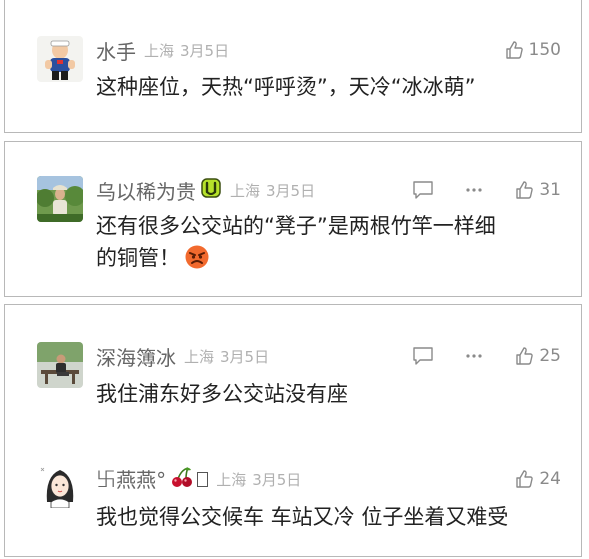  I want to click on comment-text: 还有很多公交站的“凳子”是两根竹竿一样细 的铜管！, so click(323, 244).